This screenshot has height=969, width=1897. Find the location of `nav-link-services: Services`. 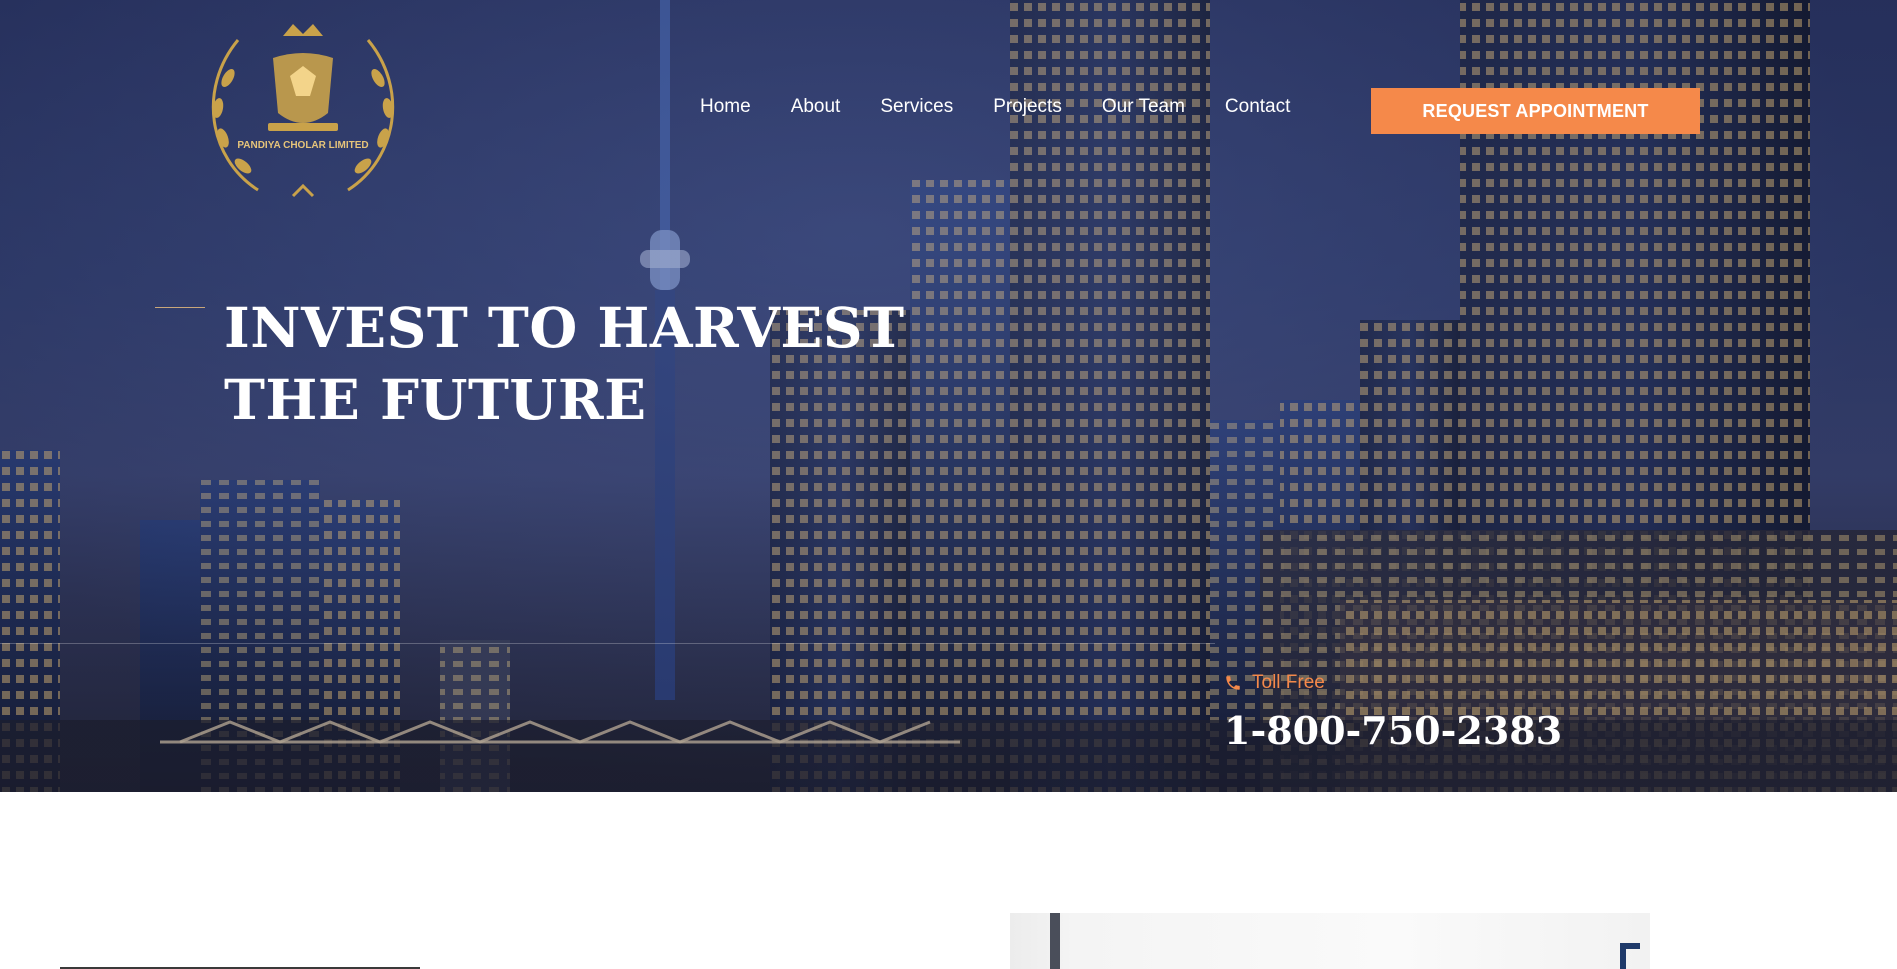

nav-link-services: Services is located at coordinates (916, 107).